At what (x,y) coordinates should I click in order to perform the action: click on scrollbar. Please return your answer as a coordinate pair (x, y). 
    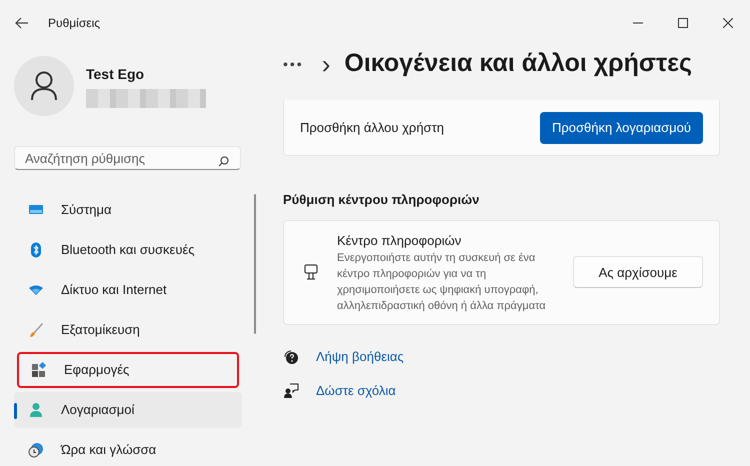
    Looking at the image, I should click on (255, 264).